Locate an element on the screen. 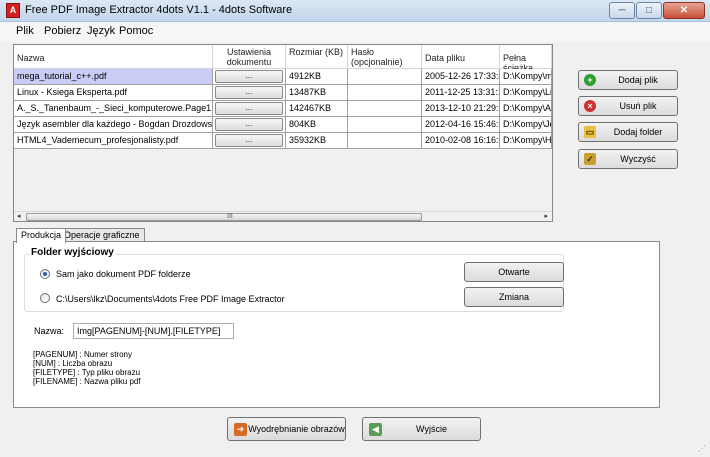 The image size is (710, 457). cell-date: 2013-12-10 21:29:36 is located at coordinates (461, 109).